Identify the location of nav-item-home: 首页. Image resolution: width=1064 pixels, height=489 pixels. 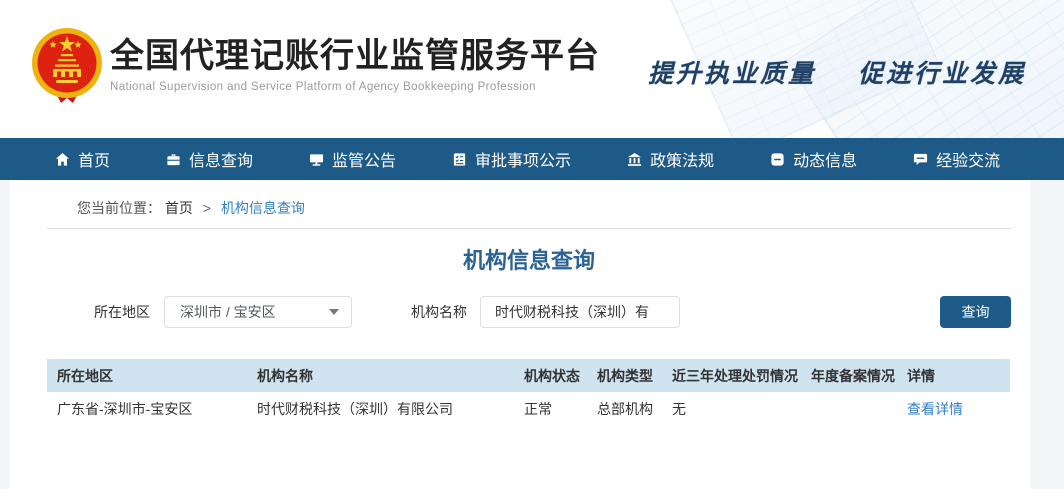
(82, 159).